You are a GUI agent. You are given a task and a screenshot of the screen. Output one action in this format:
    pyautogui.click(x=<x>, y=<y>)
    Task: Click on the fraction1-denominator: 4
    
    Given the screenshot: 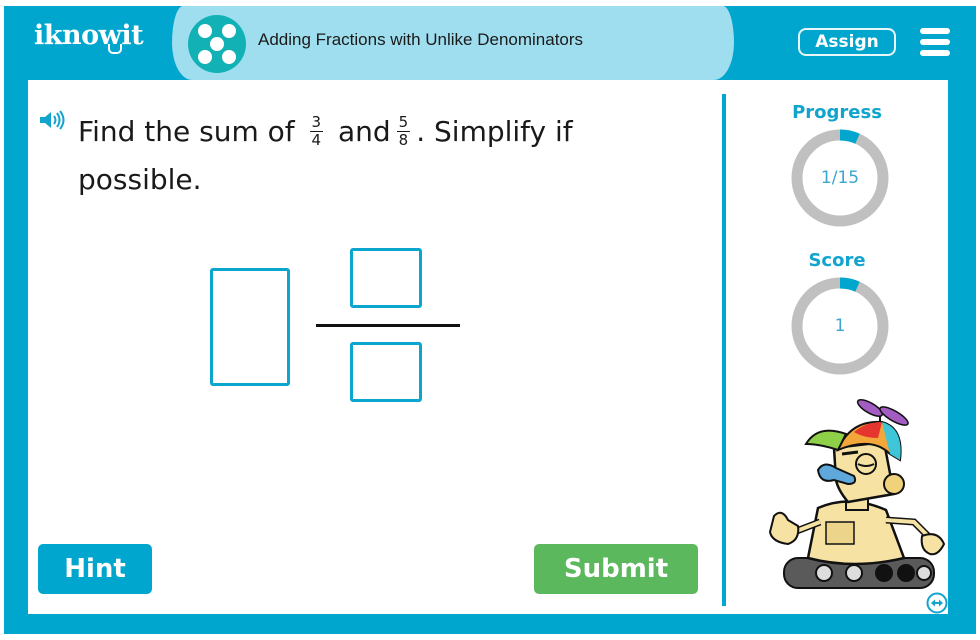 What is the action you would take?
    pyautogui.click(x=316, y=139)
    